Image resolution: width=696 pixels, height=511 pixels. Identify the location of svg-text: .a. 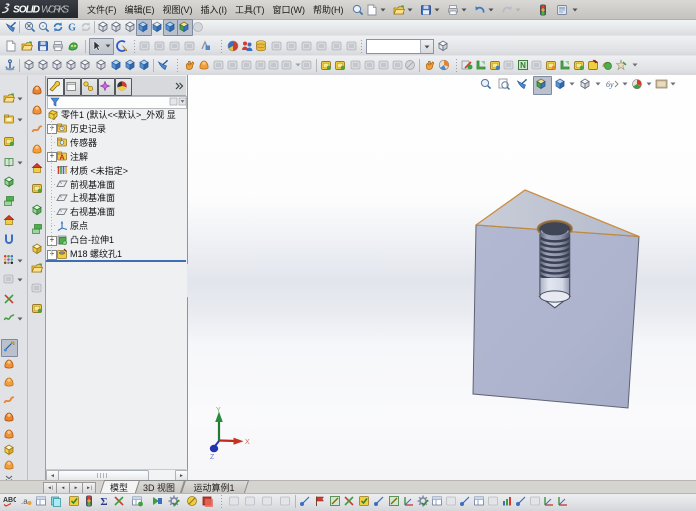
(24, 501).